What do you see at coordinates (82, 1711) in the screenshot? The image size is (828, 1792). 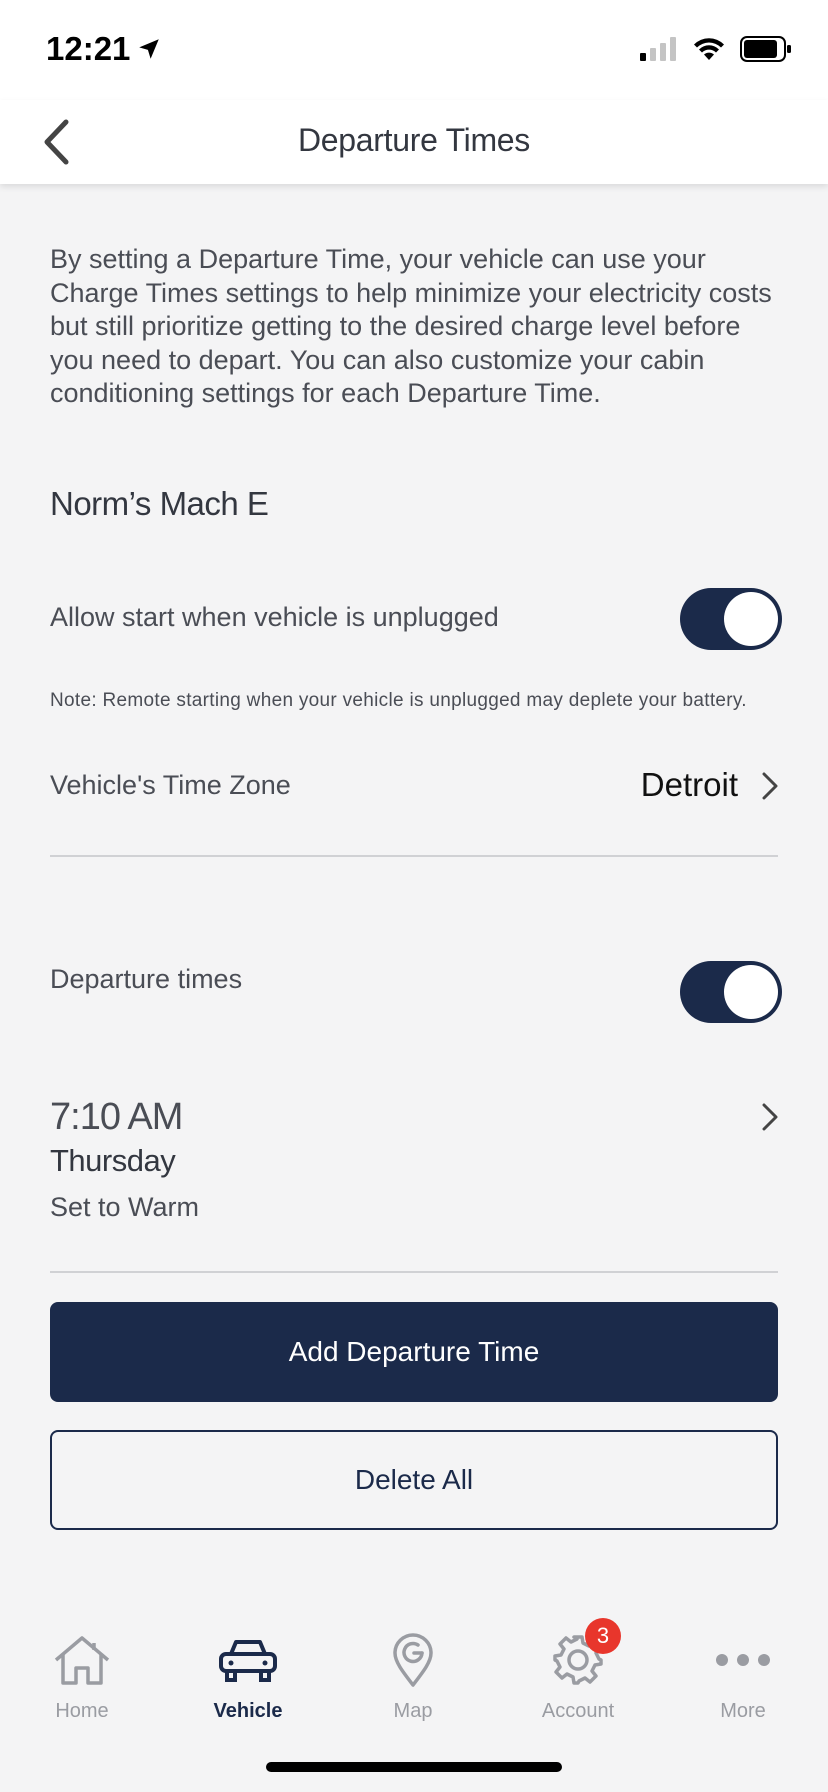 I see `tab-label: Home` at bounding box center [82, 1711].